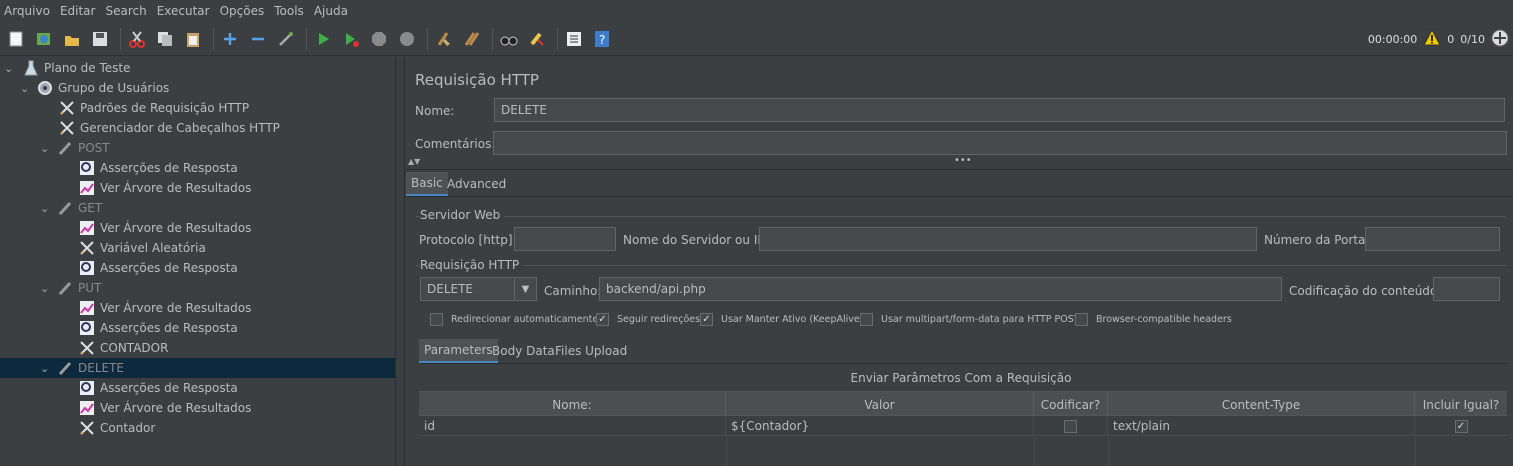 The width and height of the screenshot is (1513, 466). Describe the element at coordinates (1432, 39) in the screenshot. I see `warning-icon` at that location.